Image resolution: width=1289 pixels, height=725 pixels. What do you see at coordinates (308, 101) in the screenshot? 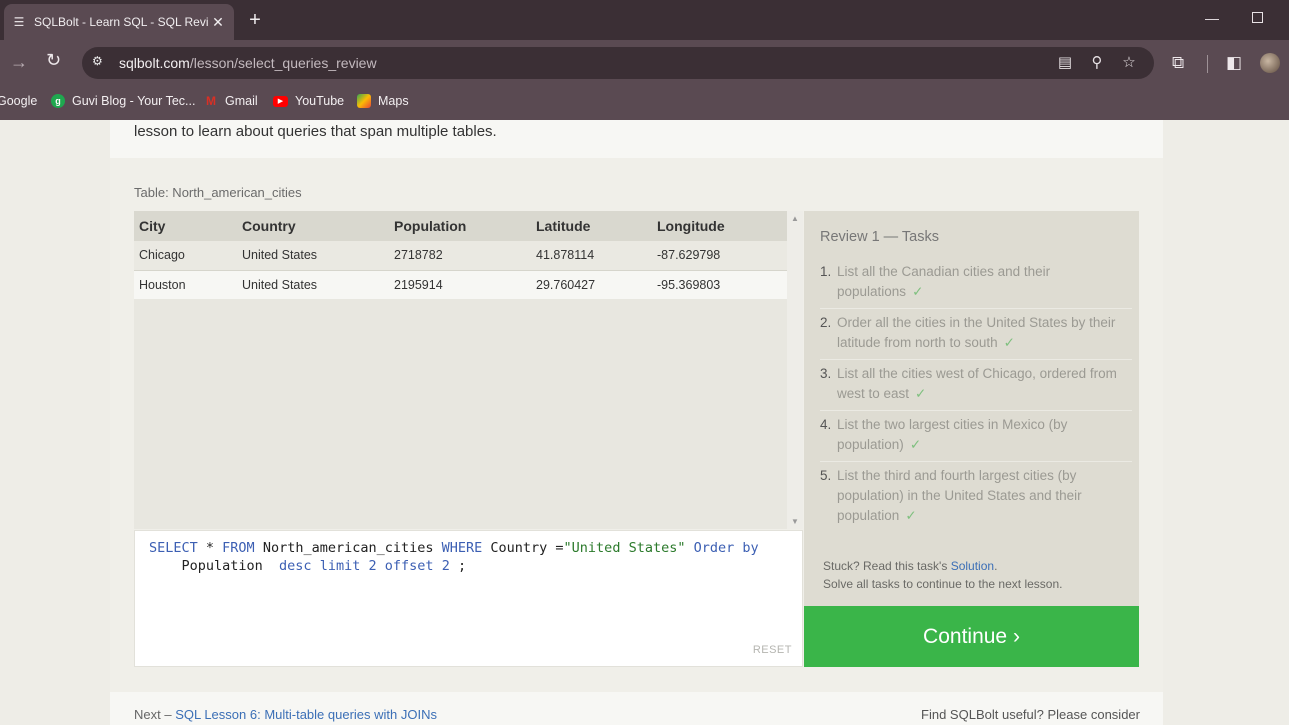
I see `bookmark-youtube: ▶ YouTube` at bounding box center [308, 101].